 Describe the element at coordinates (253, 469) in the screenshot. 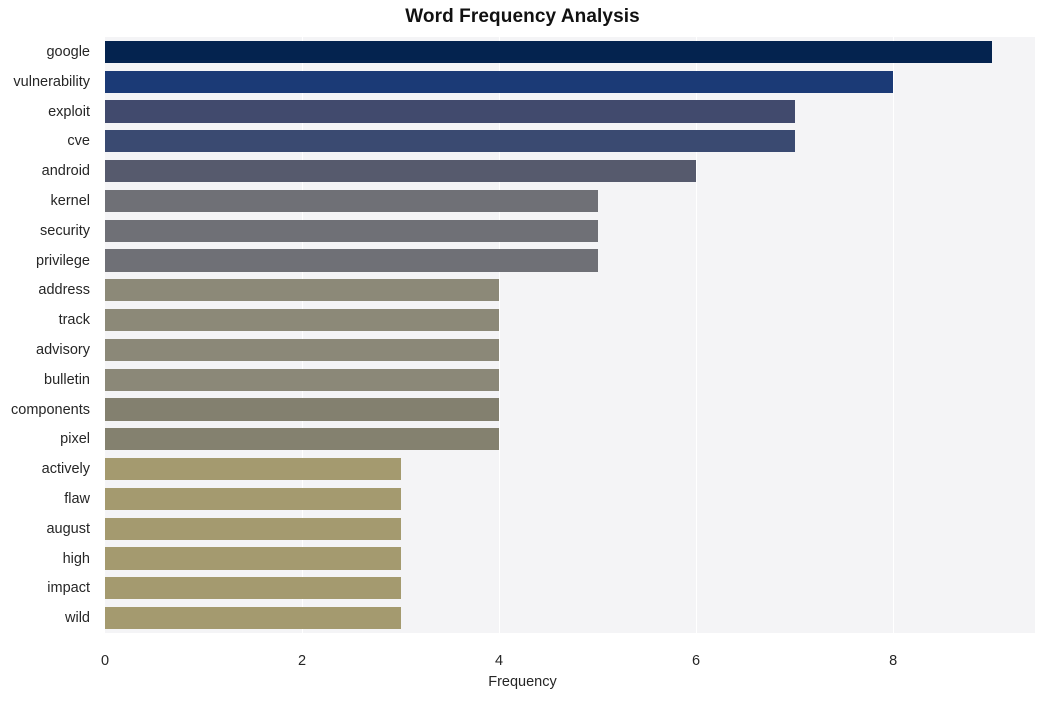

I see `bar-actively` at that location.